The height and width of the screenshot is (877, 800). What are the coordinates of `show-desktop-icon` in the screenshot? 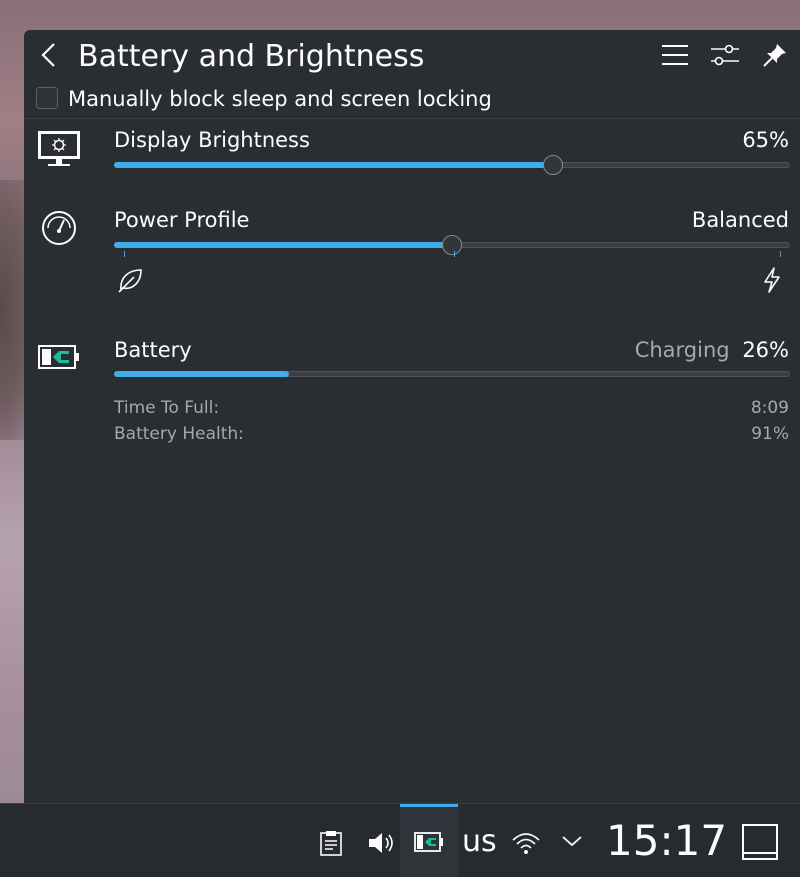 It's located at (760, 842).